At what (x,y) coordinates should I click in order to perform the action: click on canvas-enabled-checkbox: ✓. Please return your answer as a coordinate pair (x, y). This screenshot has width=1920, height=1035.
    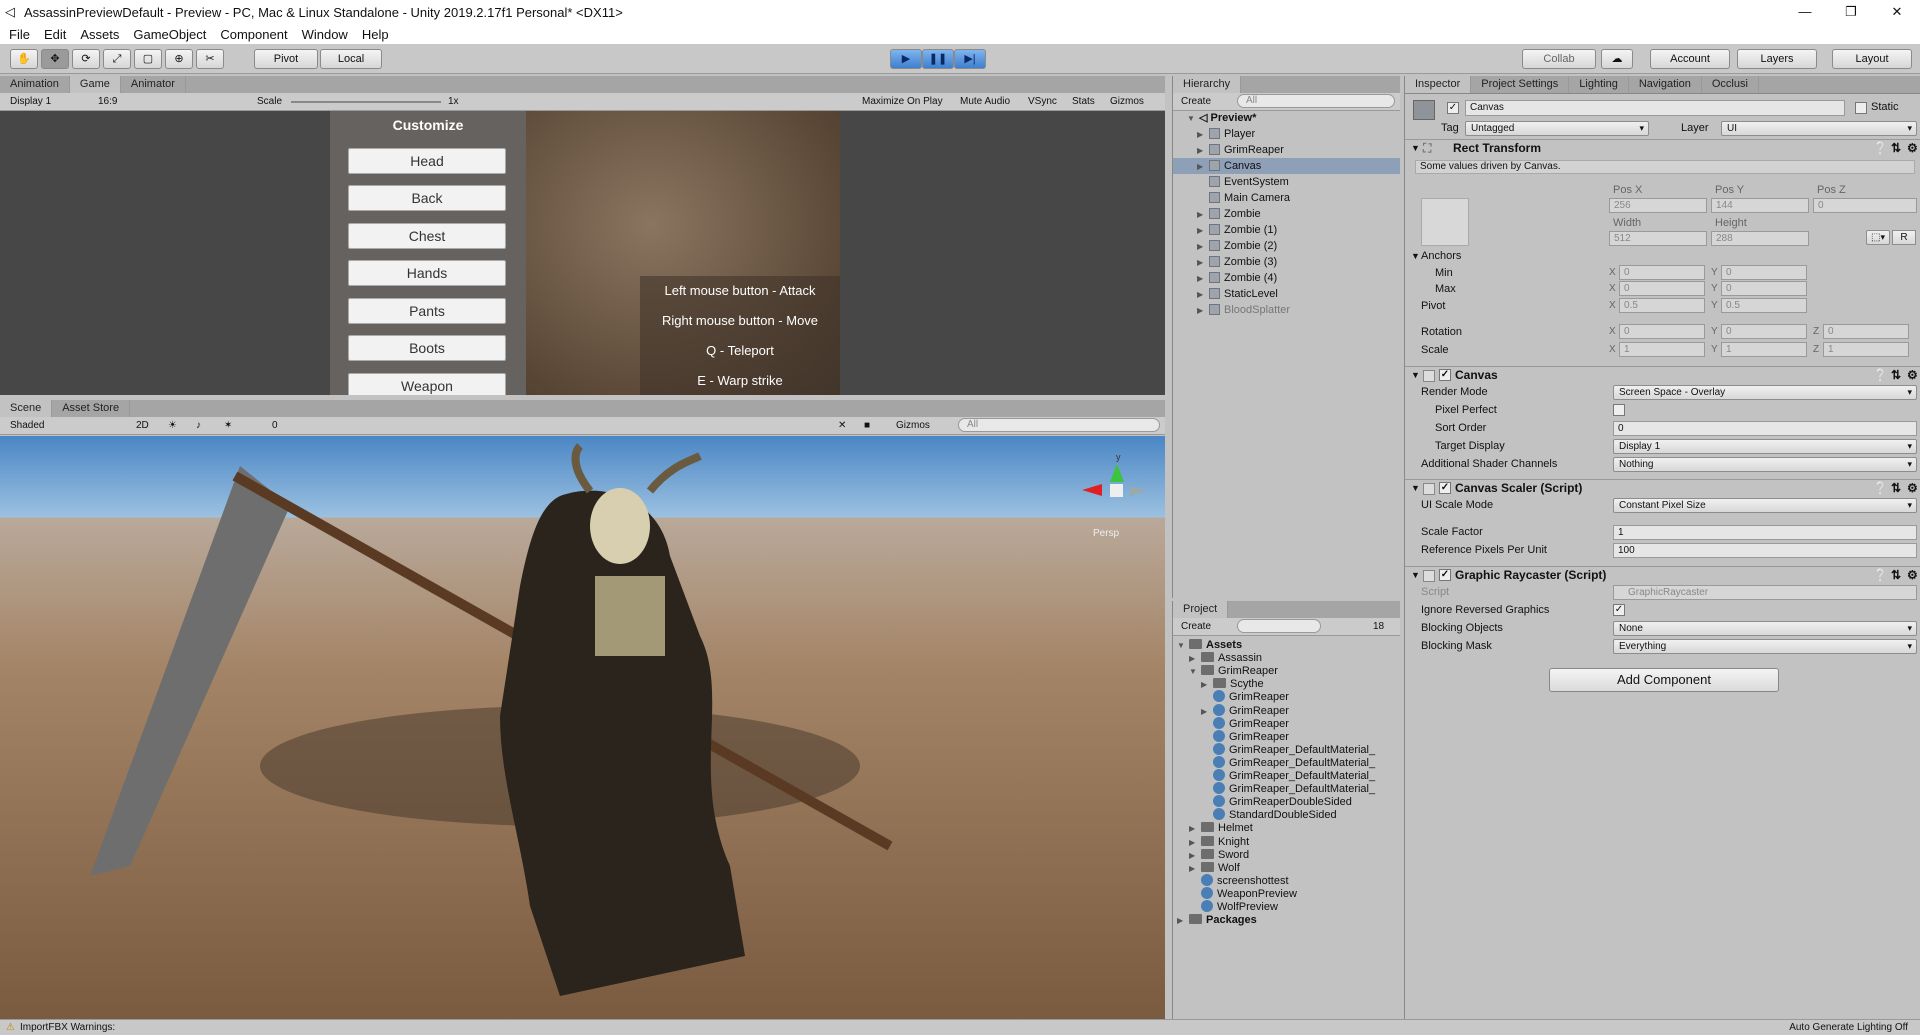
    Looking at the image, I should click on (1445, 375).